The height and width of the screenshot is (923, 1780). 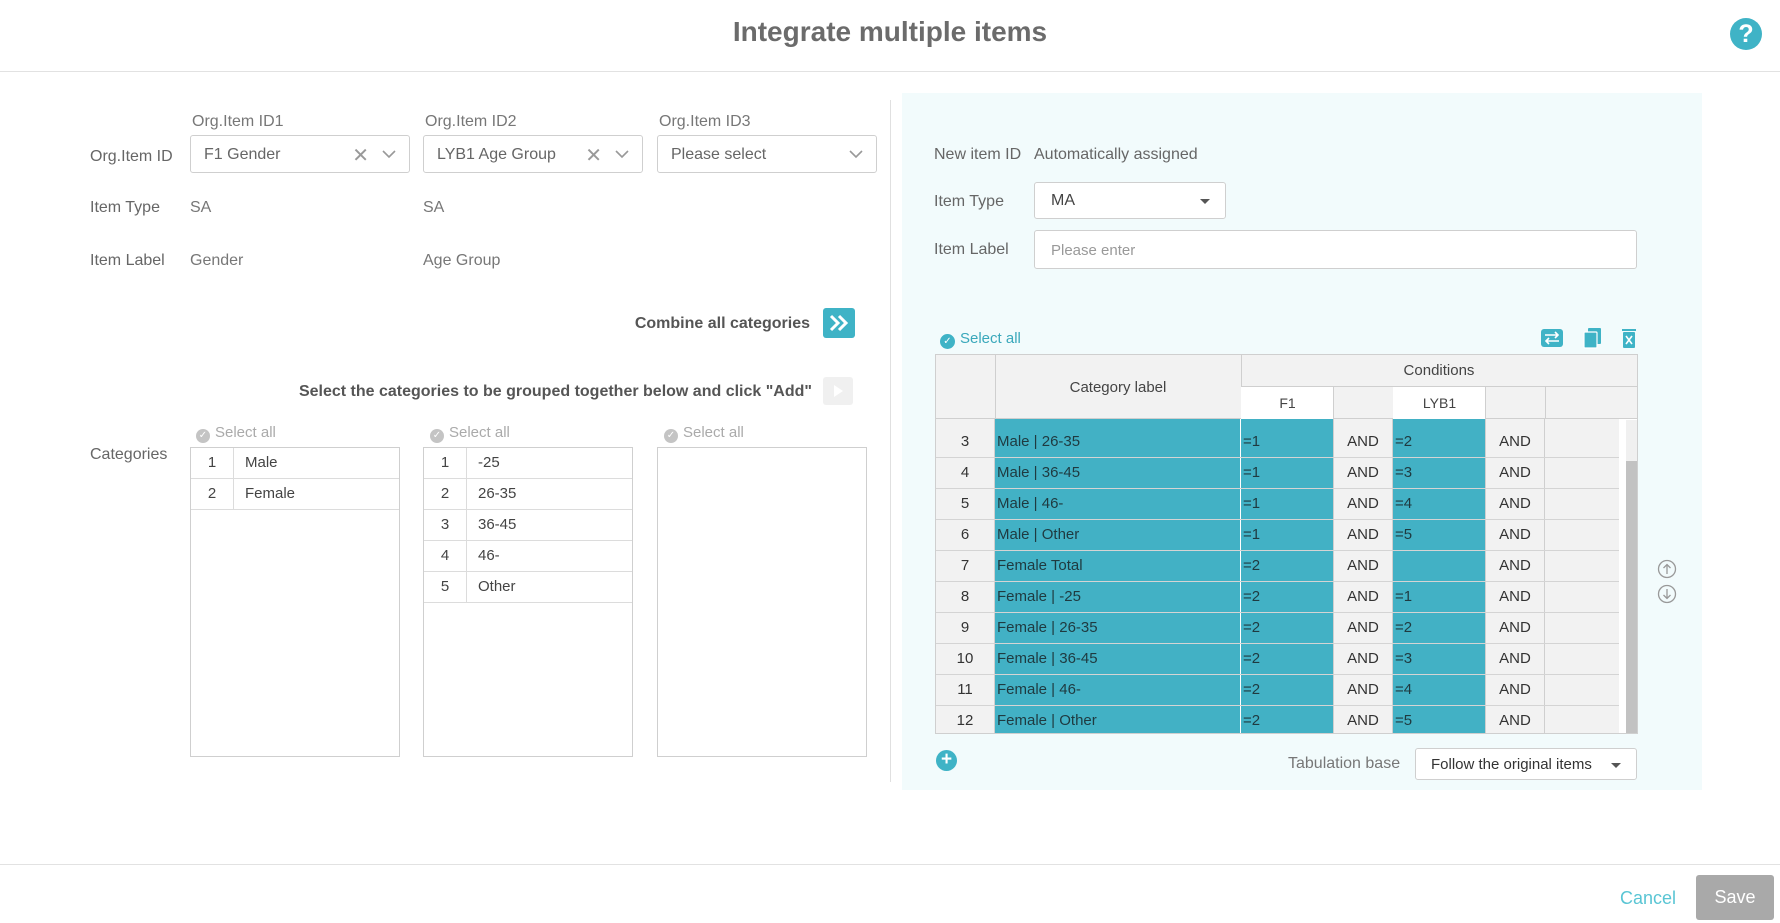 What do you see at coordinates (295, 494) in the screenshot?
I see `list-item: 2 Female` at bounding box center [295, 494].